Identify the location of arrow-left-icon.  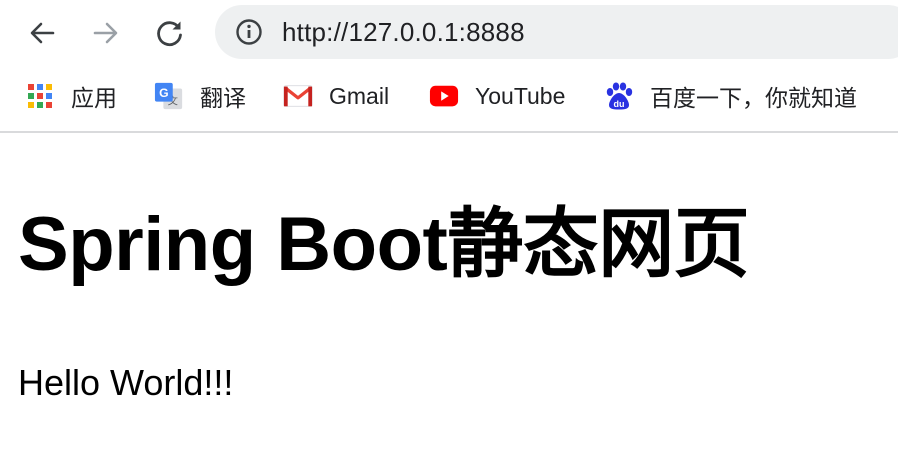
(42, 33).